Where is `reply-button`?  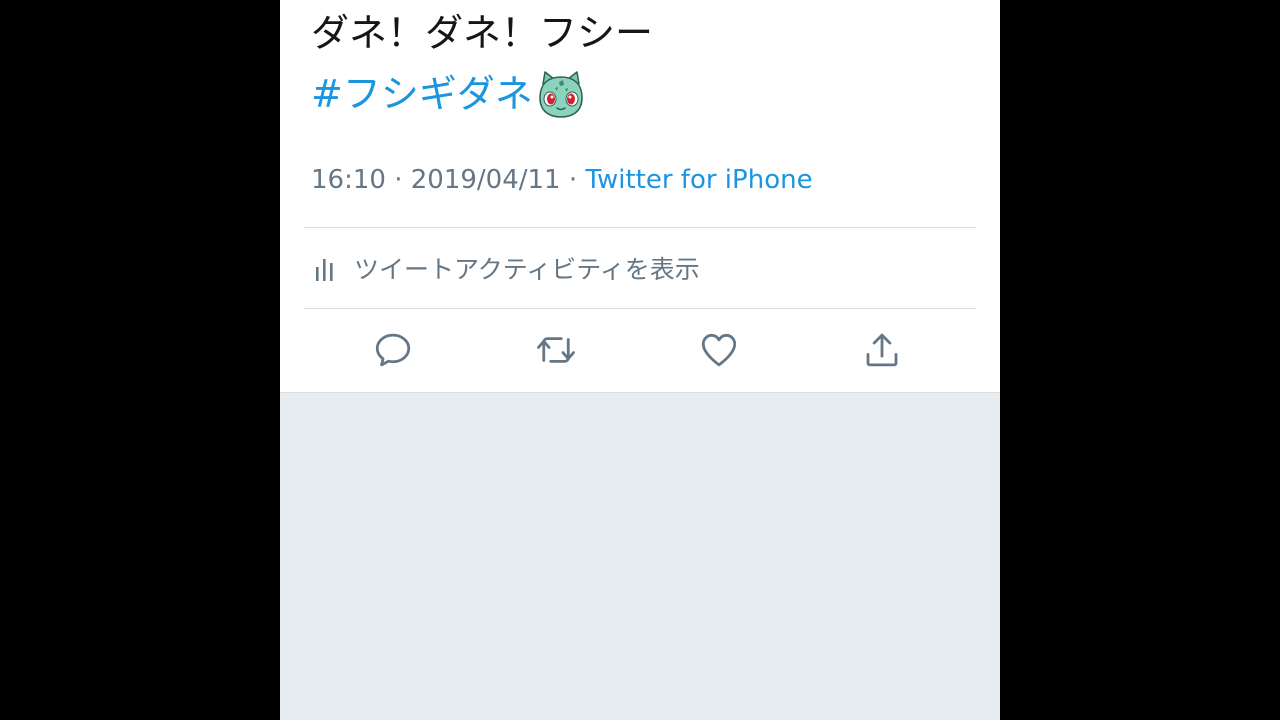
reply-button is located at coordinates (393, 350).